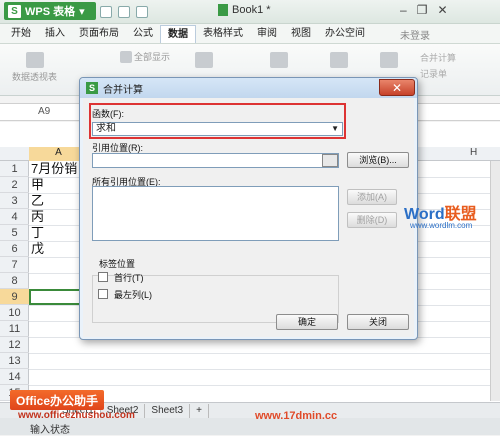 The image size is (500, 436). Describe the element at coordinates (495, 281) in the screenshot. I see `vertical-scrollbar` at that location.